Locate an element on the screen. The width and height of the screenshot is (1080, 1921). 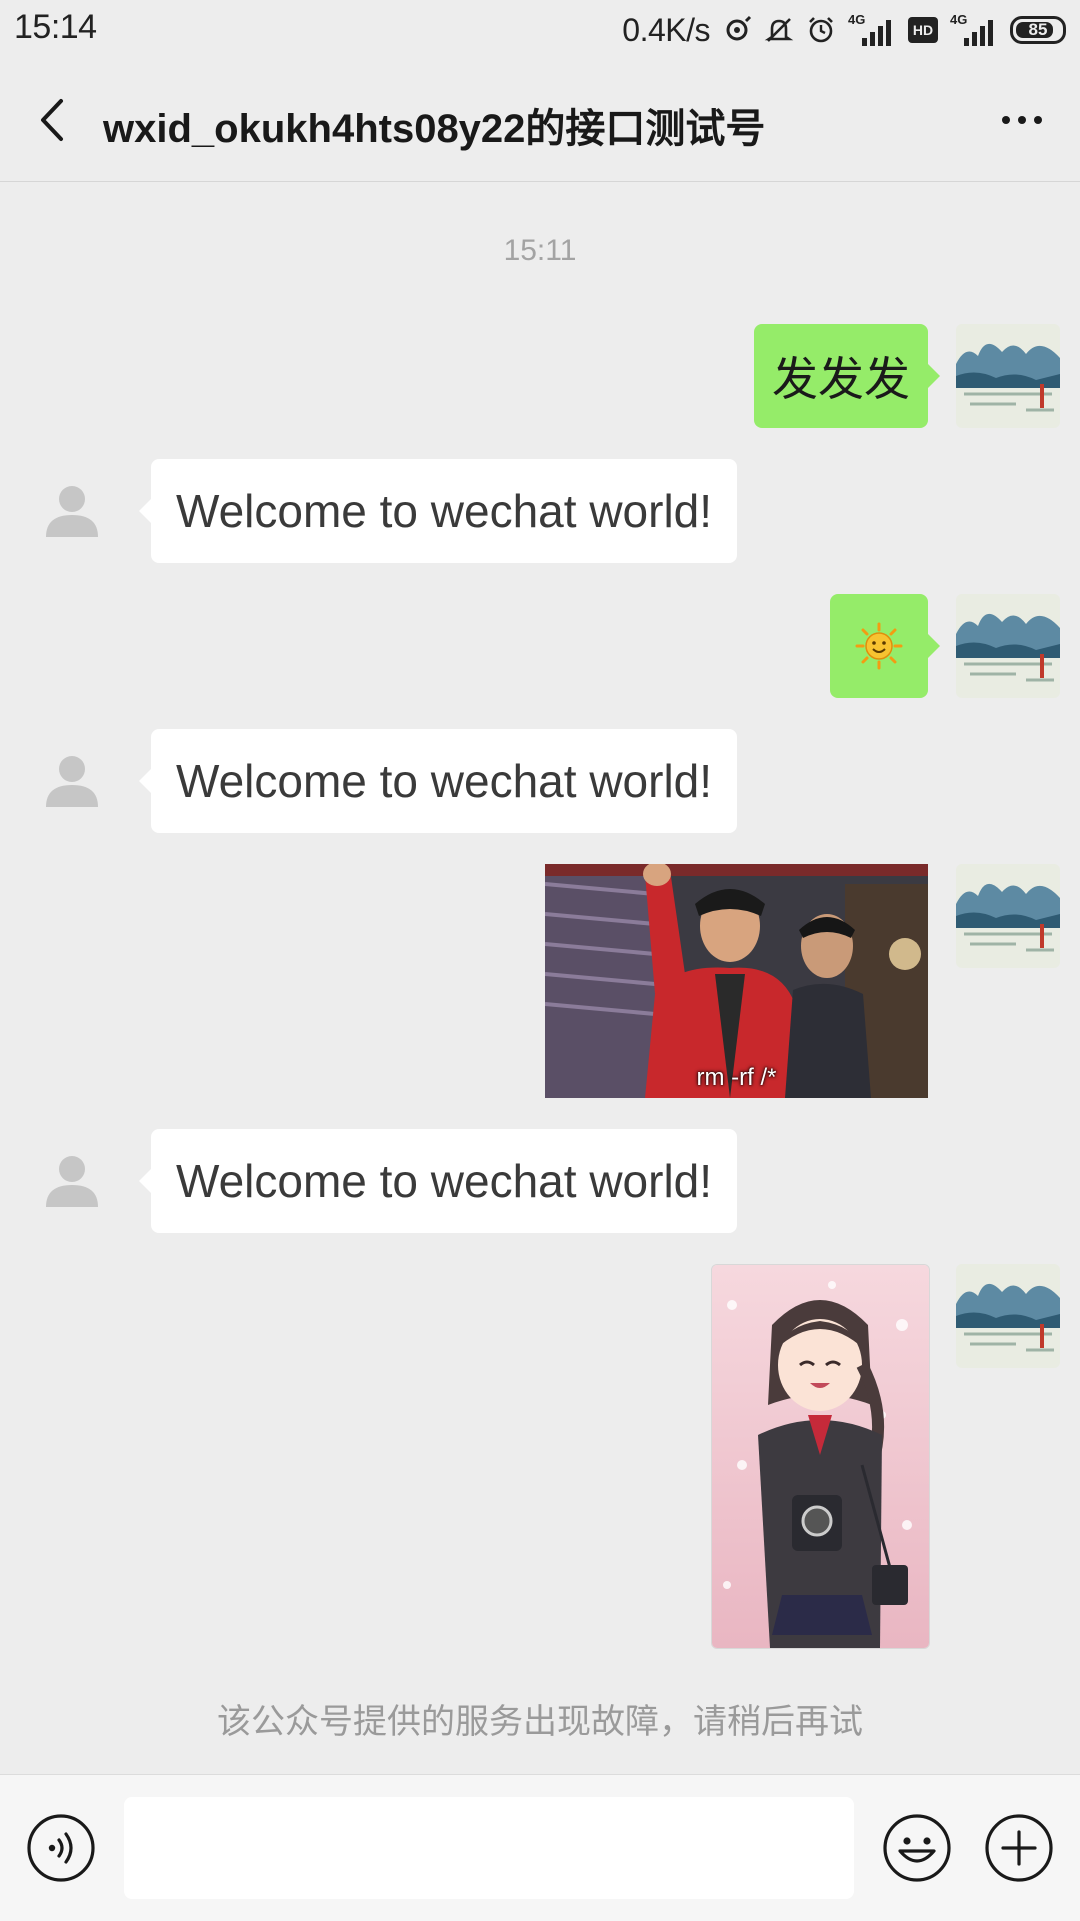
photo-image-icon is located at coordinates (736, 981).